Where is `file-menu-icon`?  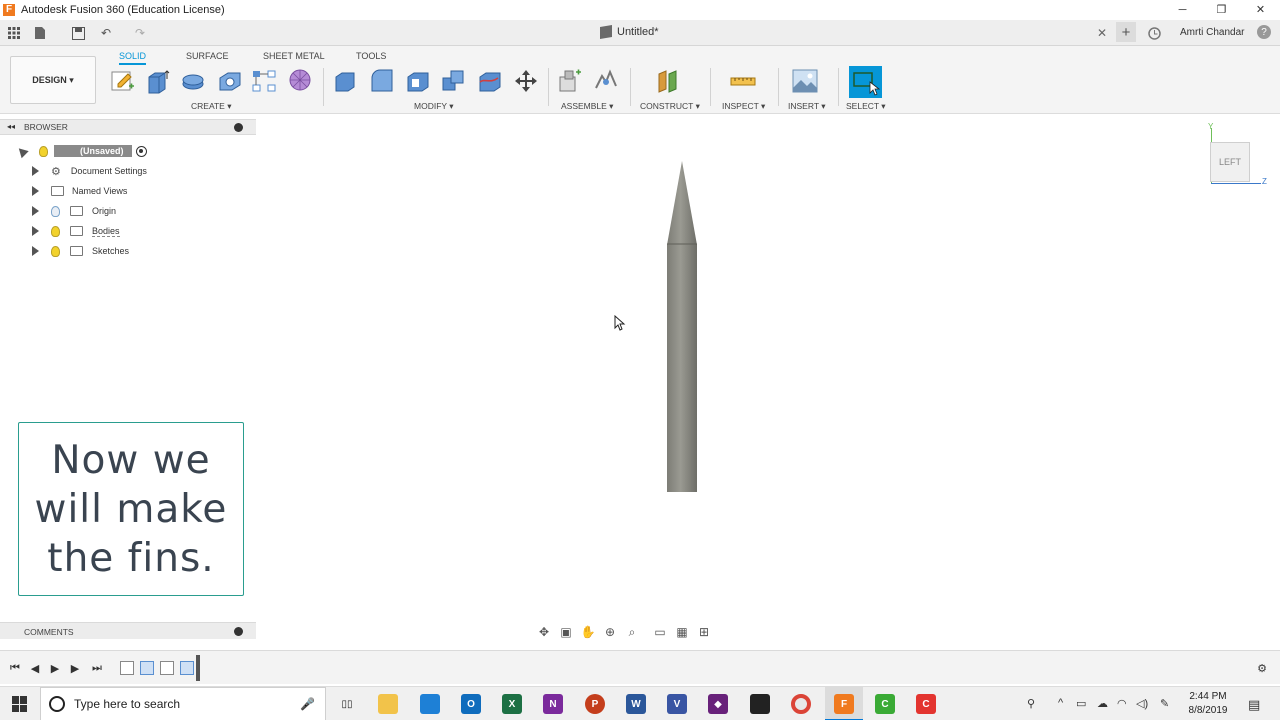
file-menu-icon is located at coordinates (40, 33).